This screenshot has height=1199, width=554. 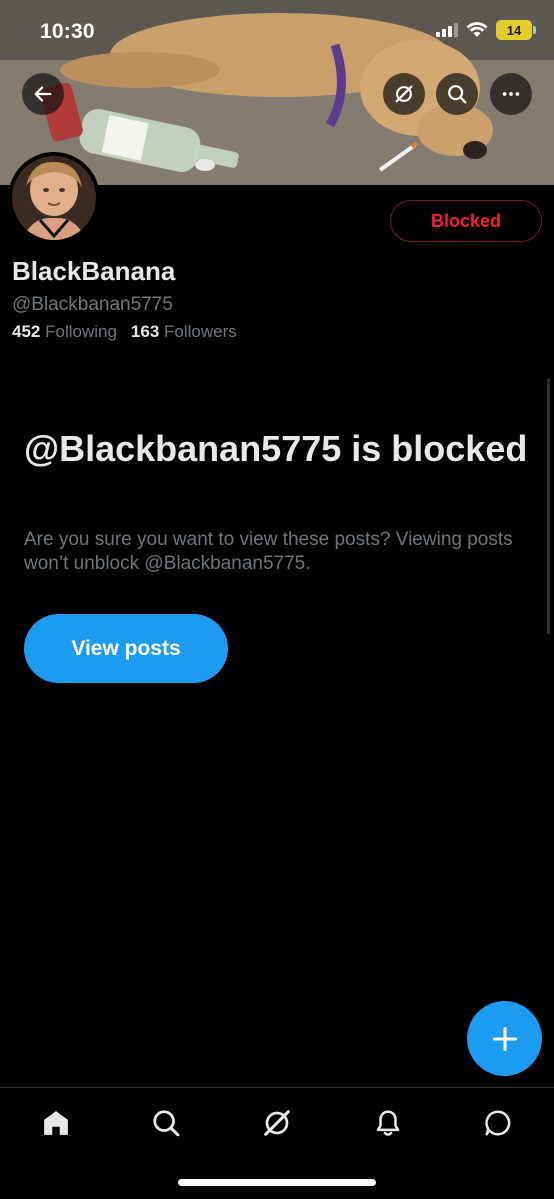 I want to click on following-count: 452, so click(x=26, y=331).